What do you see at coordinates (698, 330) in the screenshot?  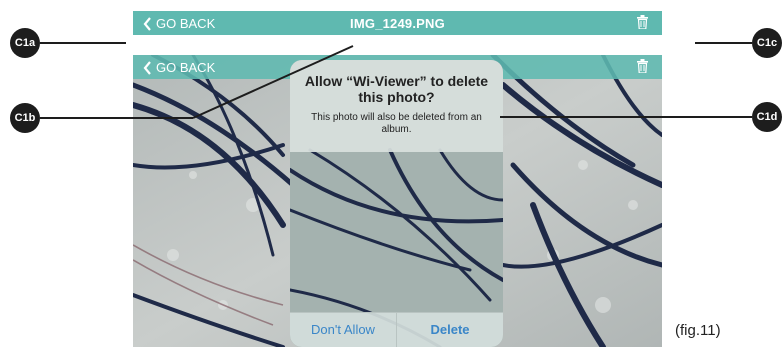 I see `figure-caption: (fig.11)` at bounding box center [698, 330].